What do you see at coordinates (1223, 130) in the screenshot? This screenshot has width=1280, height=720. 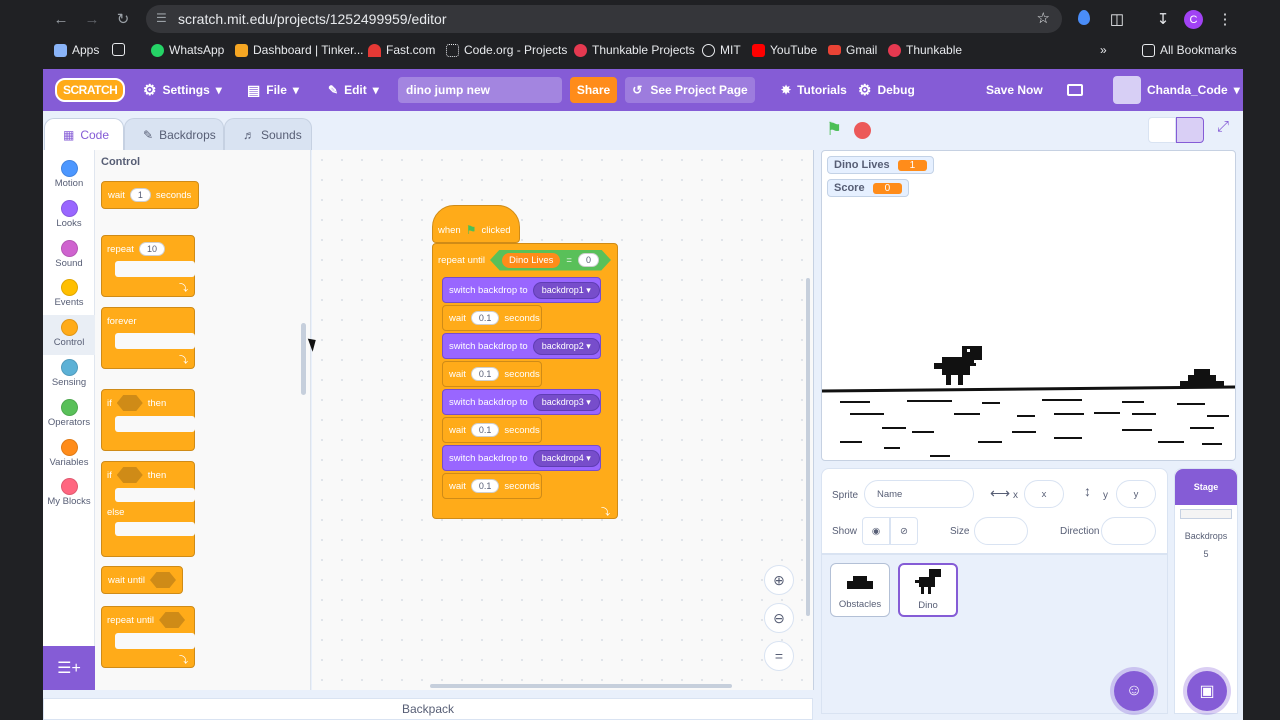 I see `fullscreen-icon: ⤢` at bounding box center [1223, 130].